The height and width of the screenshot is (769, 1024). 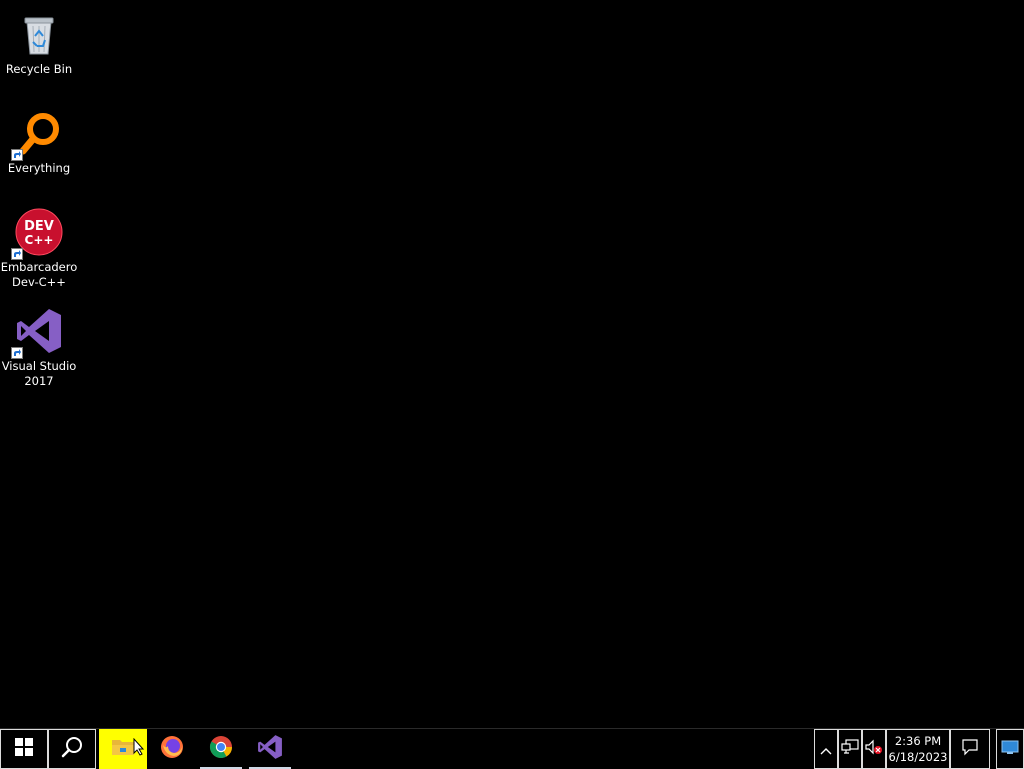 I want to click on recycle-bin-icon, so click(x=39, y=34).